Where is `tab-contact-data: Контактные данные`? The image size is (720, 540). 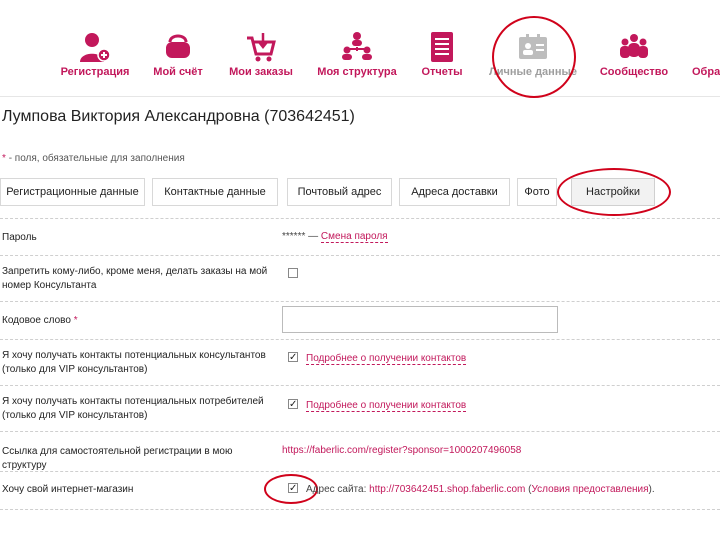 tab-contact-data: Контактные данные is located at coordinates (215, 192).